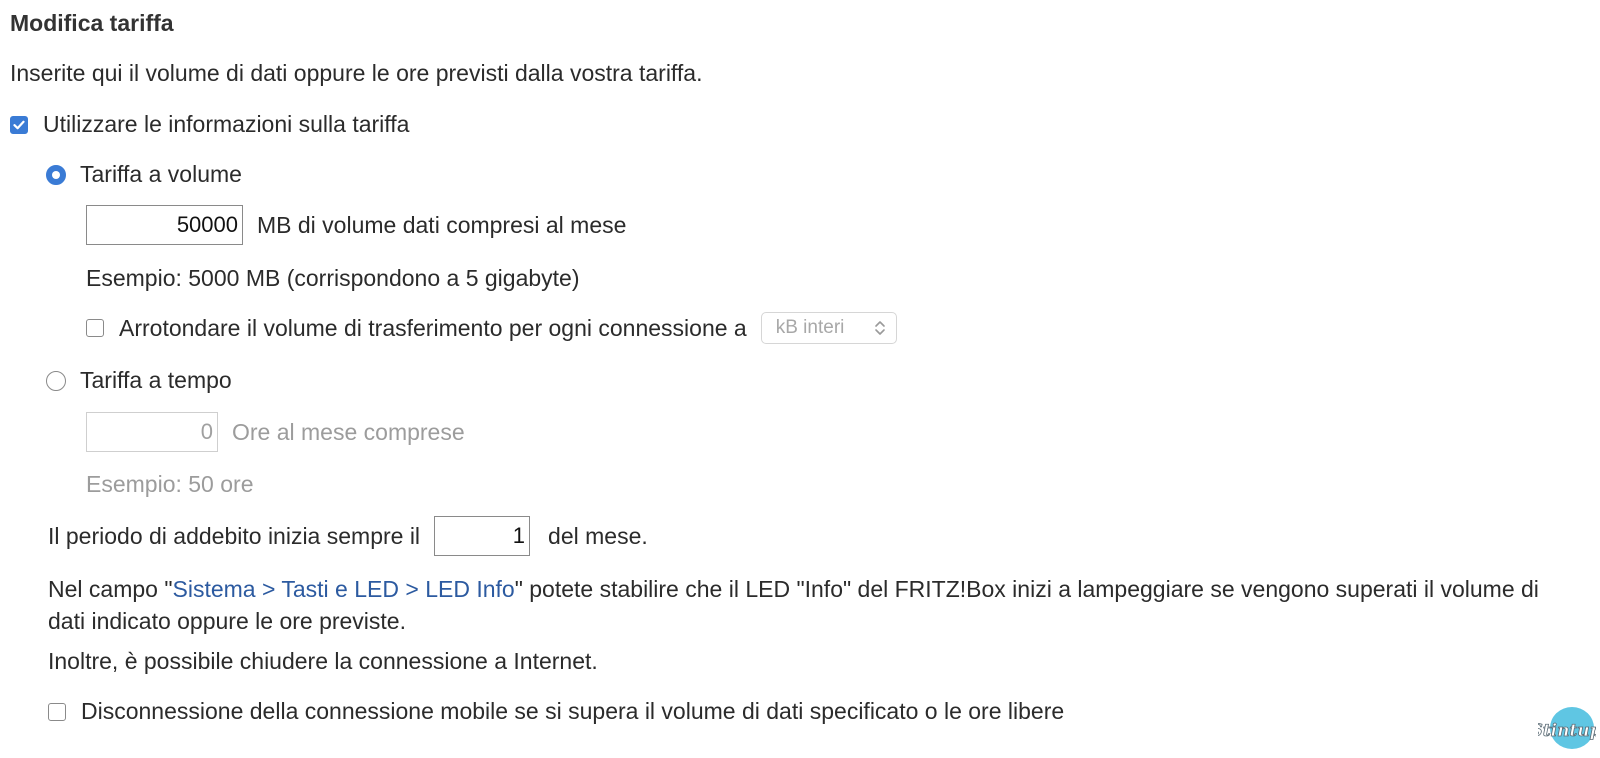 This screenshot has width=1600, height=758. Describe the element at coordinates (95, 328) in the screenshot. I see `round-volume-checkbox` at that location.